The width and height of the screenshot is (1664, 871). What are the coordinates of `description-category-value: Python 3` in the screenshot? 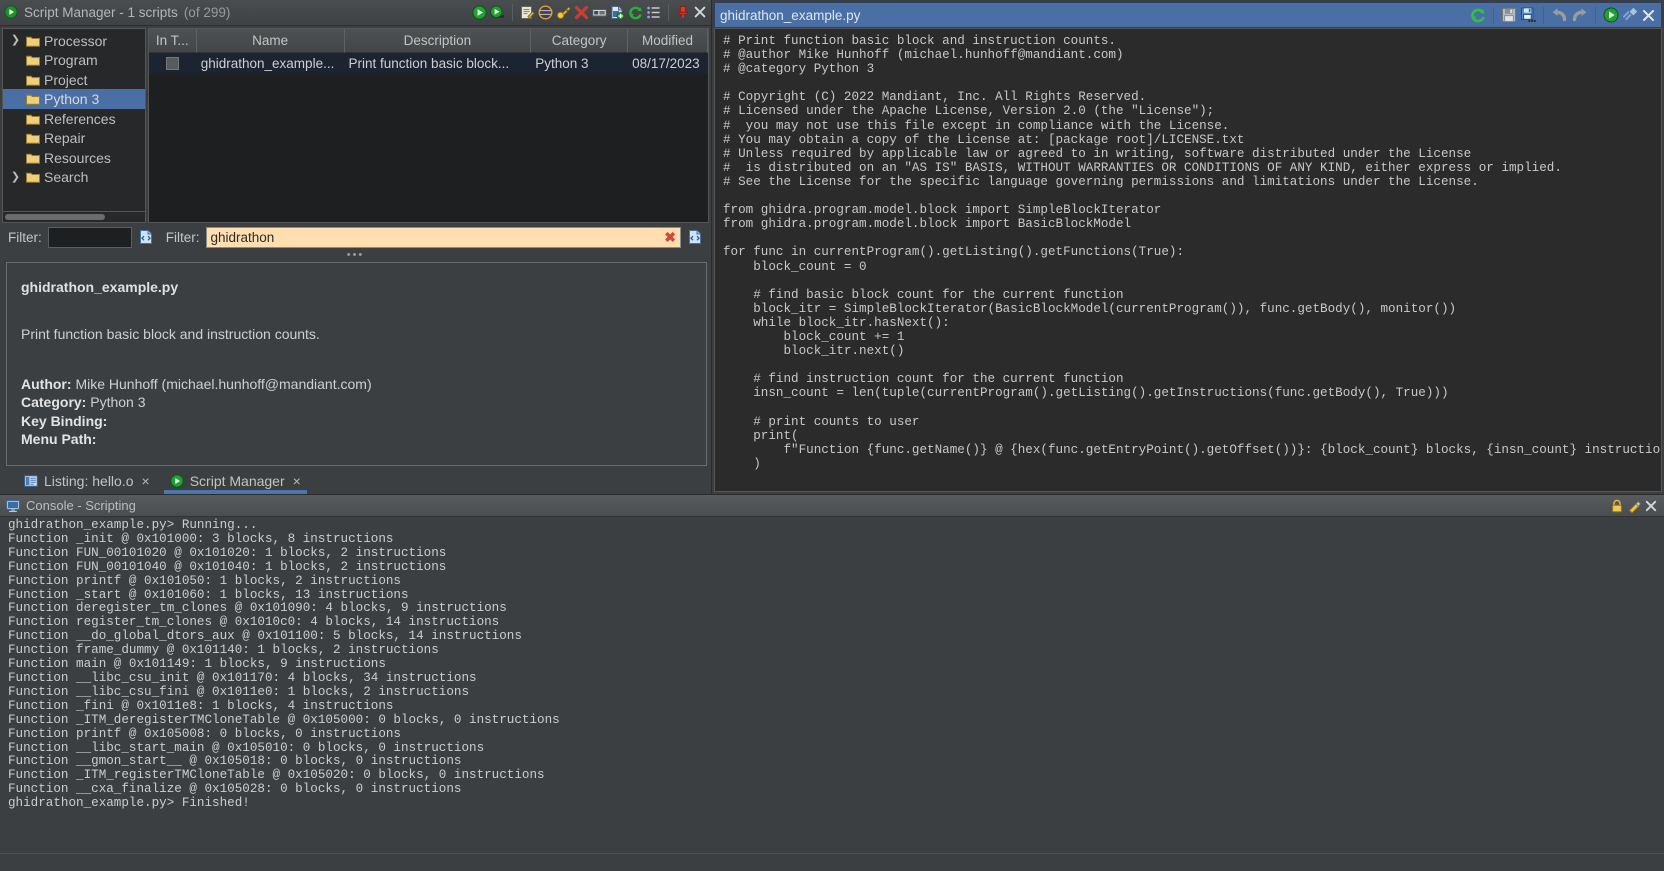 It's located at (118, 402).